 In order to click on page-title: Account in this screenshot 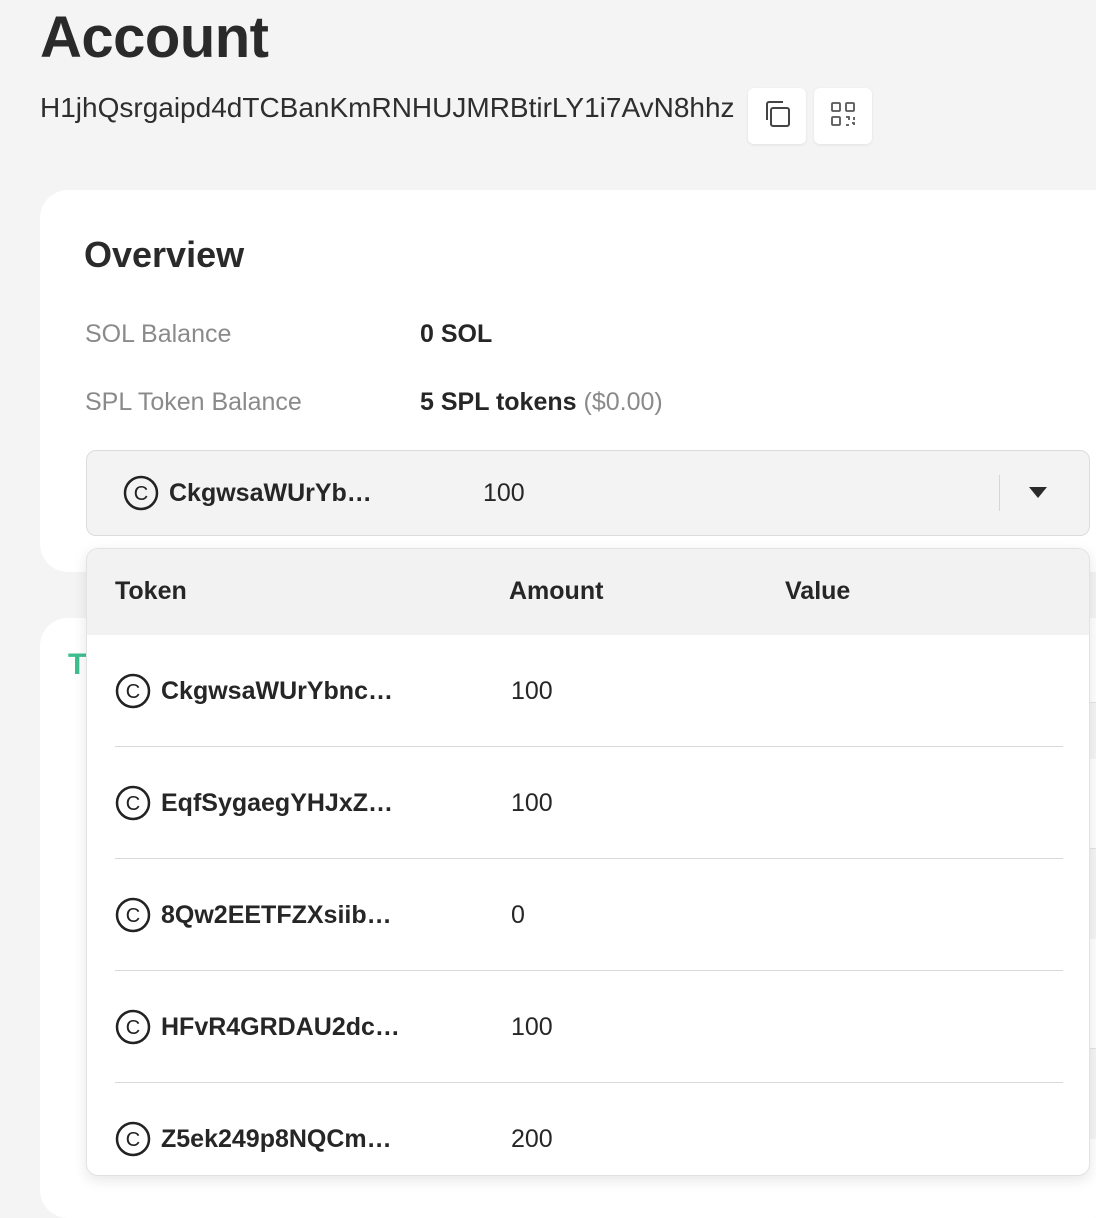, I will do `click(154, 37)`.